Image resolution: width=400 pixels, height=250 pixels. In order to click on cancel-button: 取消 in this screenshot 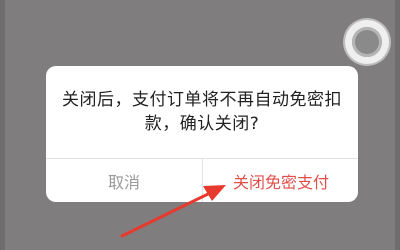, I will do `click(124, 180)`.